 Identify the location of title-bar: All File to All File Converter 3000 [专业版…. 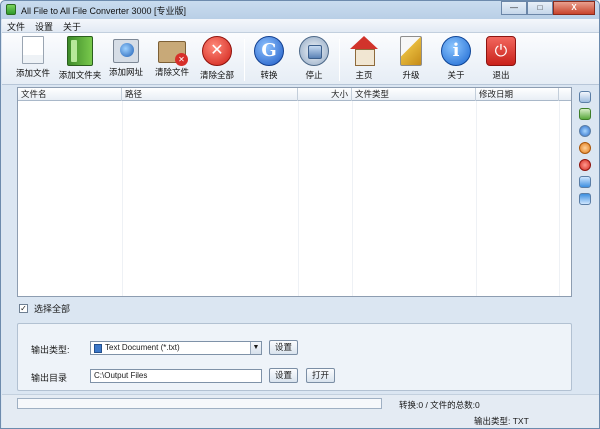
(300, 10).